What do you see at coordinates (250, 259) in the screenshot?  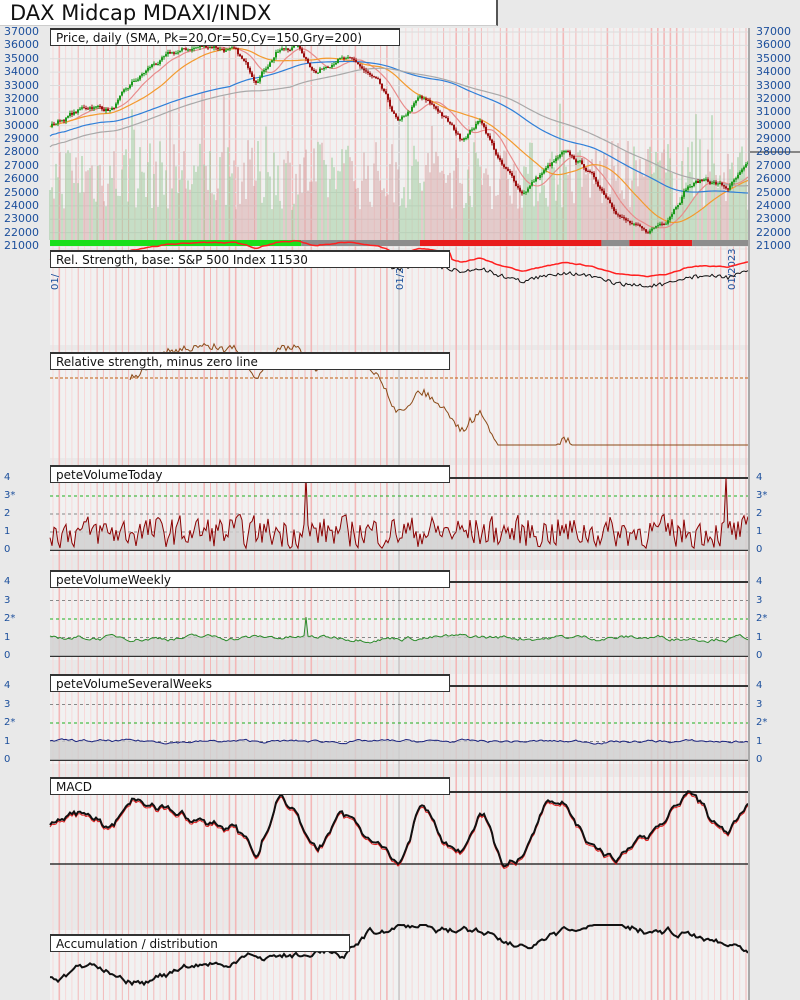 I see `rs-panel-label: Rel. Strength, base: S&P 500 Index 11530` at bounding box center [250, 259].